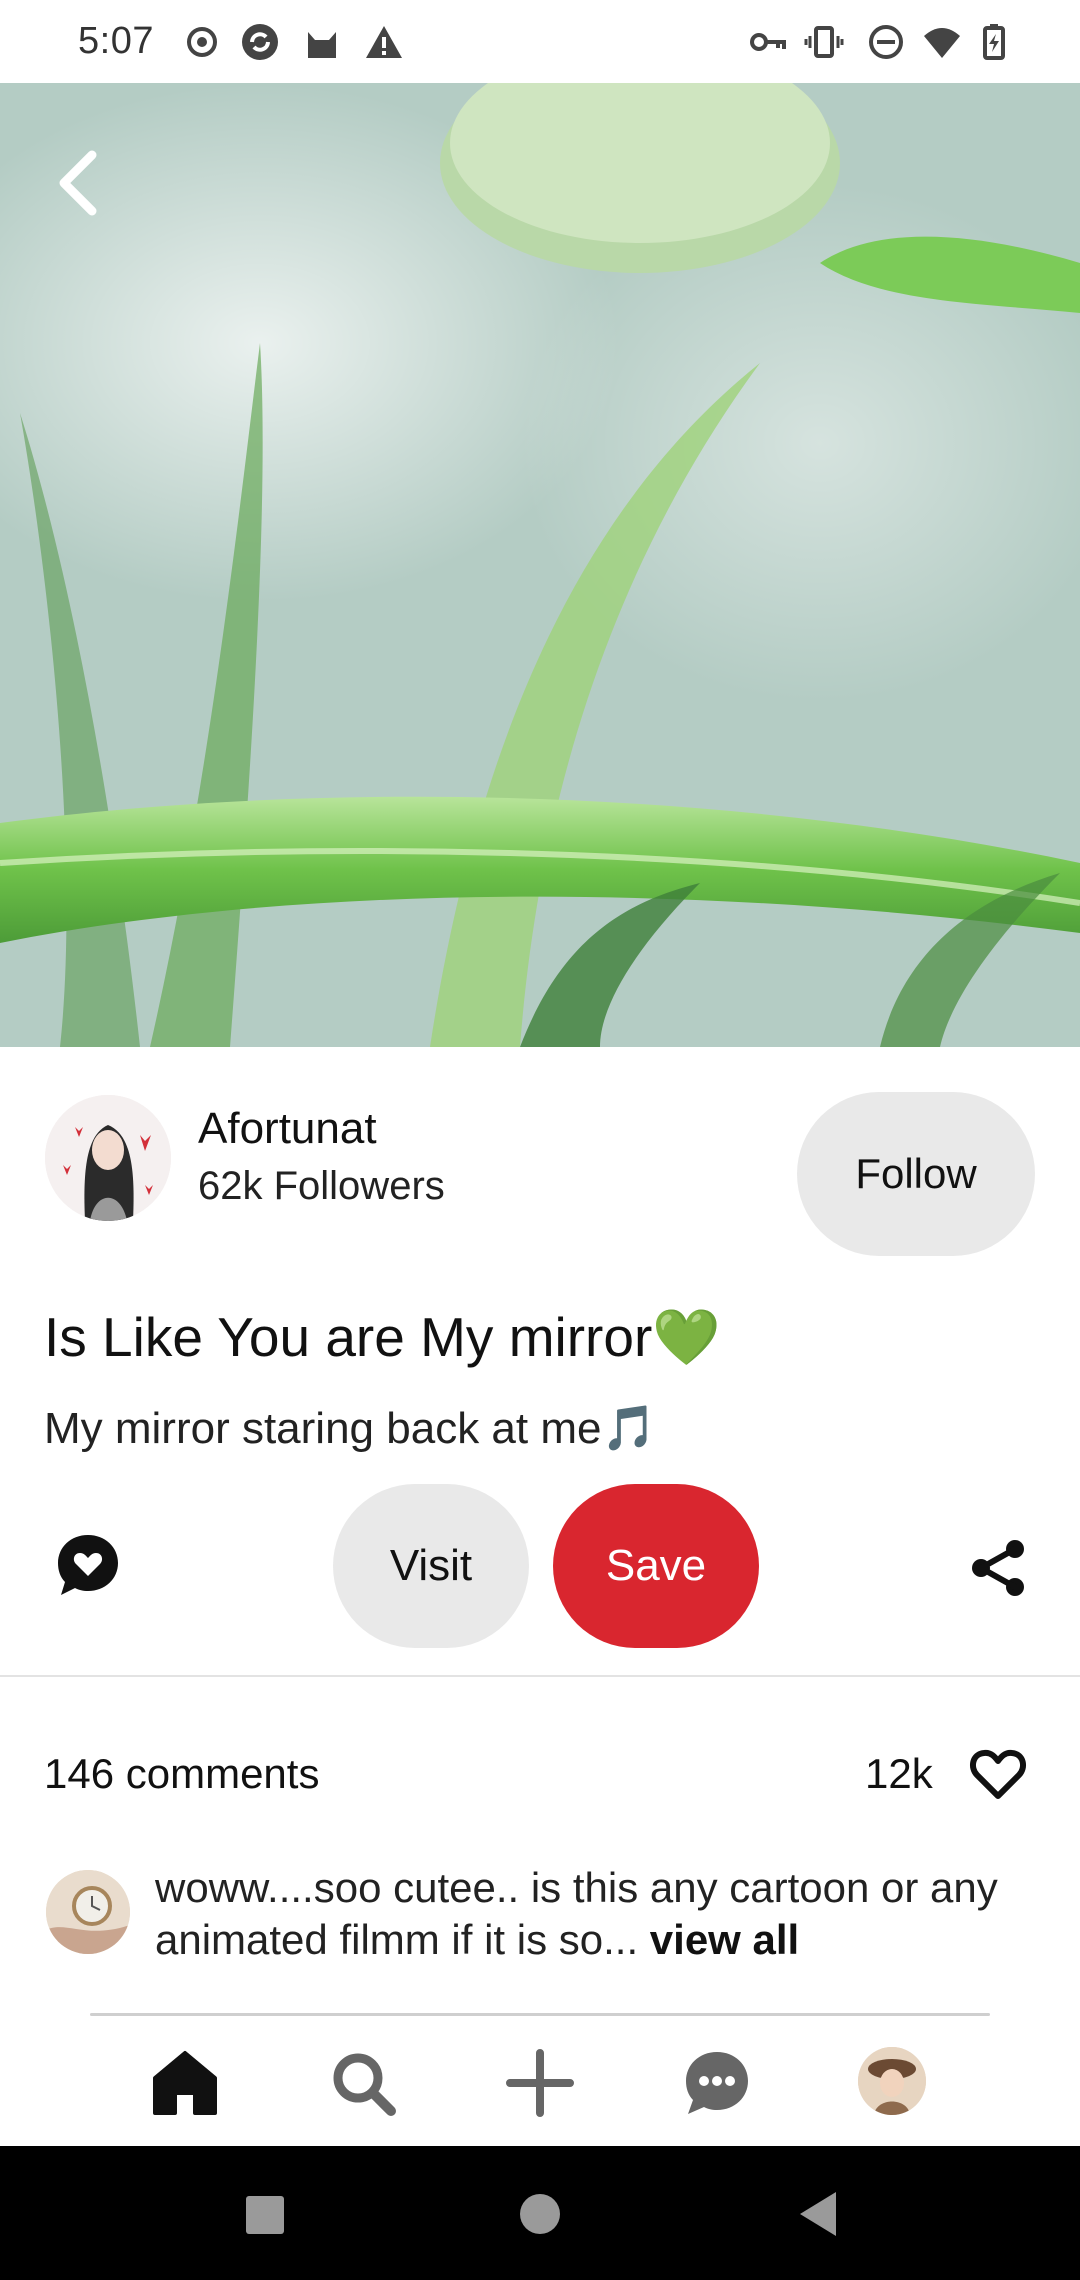 The height and width of the screenshot is (2280, 1080). What do you see at coordinates (116, 41) in the screenshot?
I see `status-time: 5:07` at bounding box center [116, 41].